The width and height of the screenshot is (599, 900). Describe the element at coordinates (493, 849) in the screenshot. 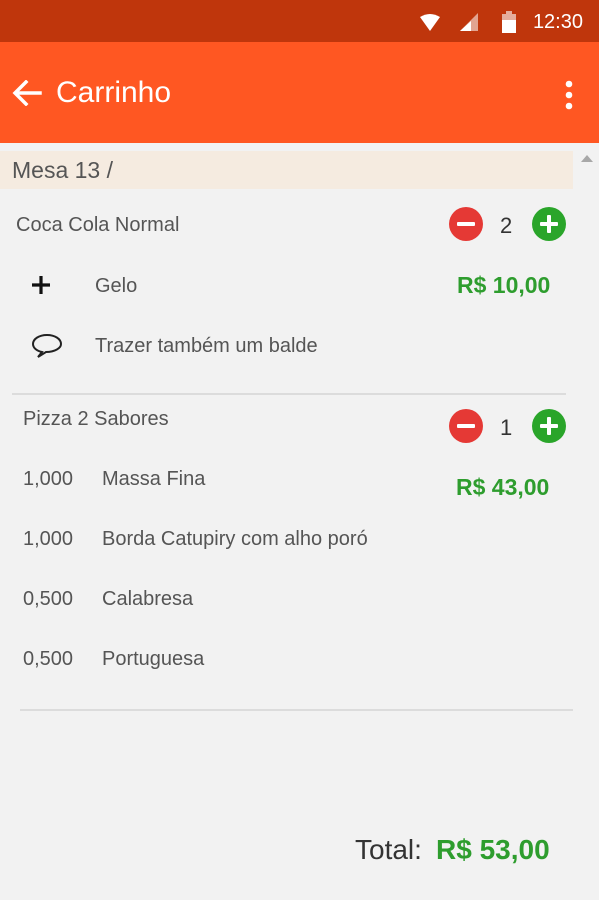

I see `total-value: R$ 53,00` at that location.